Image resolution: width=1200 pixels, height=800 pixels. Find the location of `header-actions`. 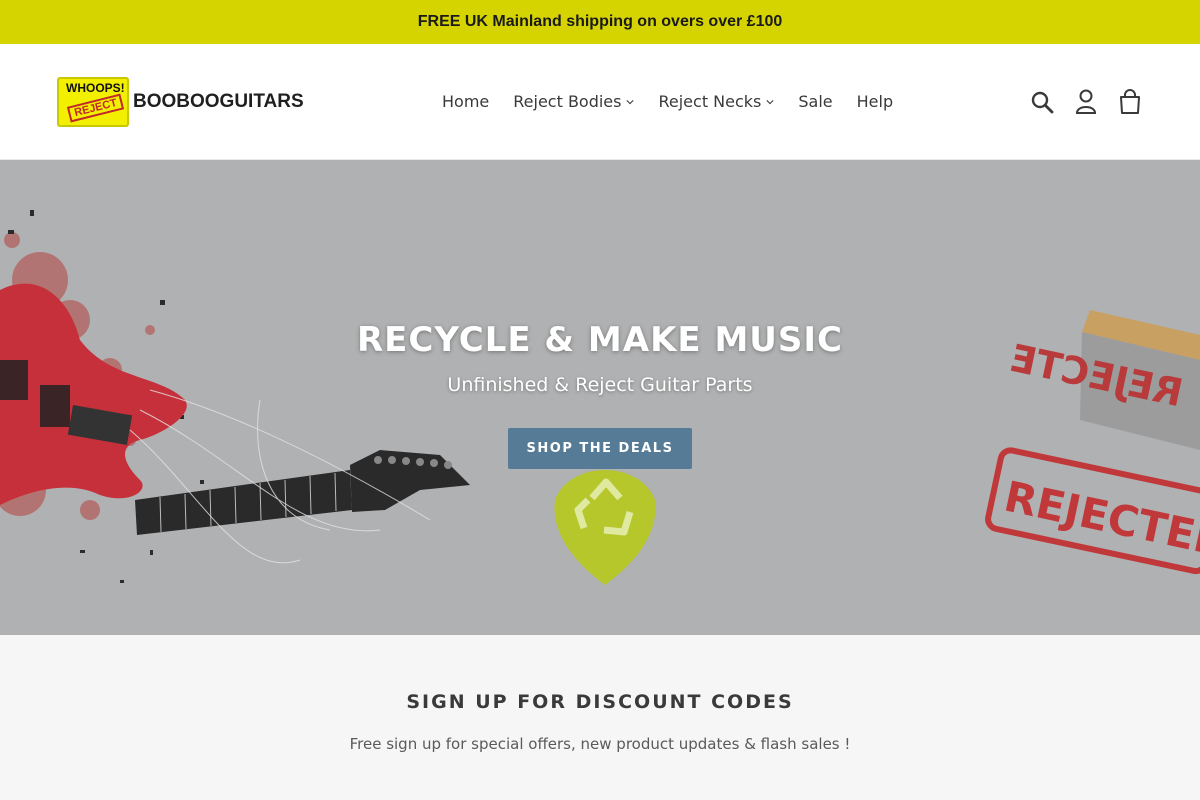

header-actions is located at coordinates (1086, 102).